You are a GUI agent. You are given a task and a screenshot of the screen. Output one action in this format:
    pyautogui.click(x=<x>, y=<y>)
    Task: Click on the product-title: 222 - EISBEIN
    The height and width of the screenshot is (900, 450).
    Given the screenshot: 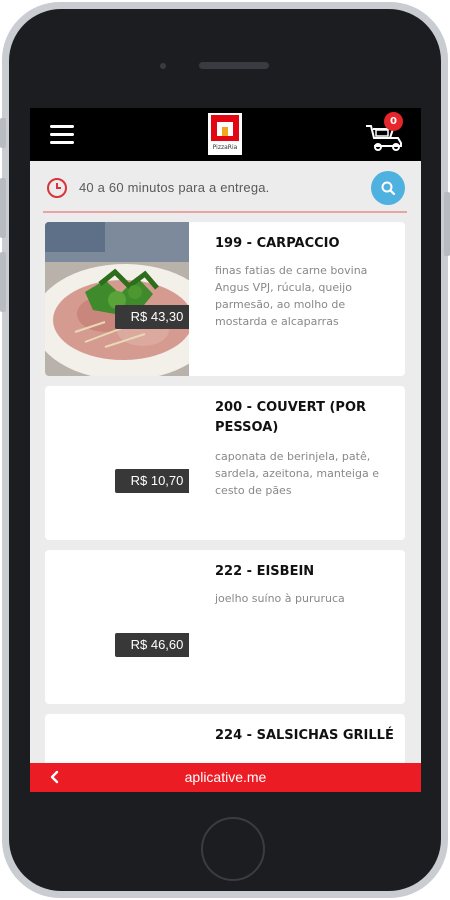 What is the action you would take?
    pyautogui.click(x=265, y=571)
    